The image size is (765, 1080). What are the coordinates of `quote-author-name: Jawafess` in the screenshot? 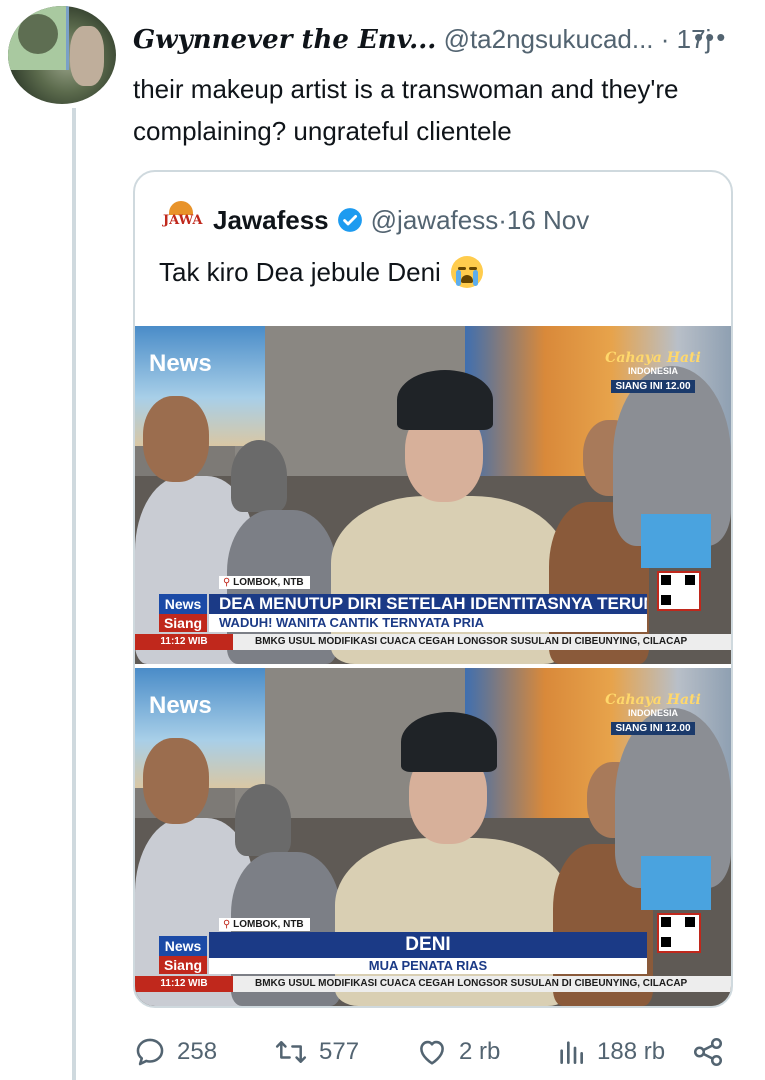 It's located at (271, 220).